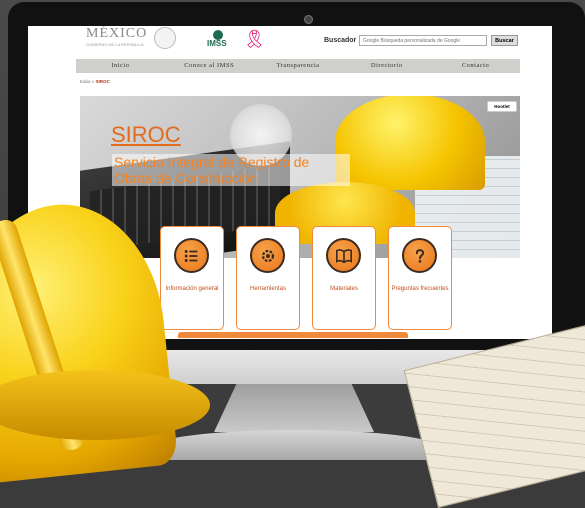 Image resolution: width=585 pixels, height=508 pixels. I want to click on monitor-stand, so click(294, 408).